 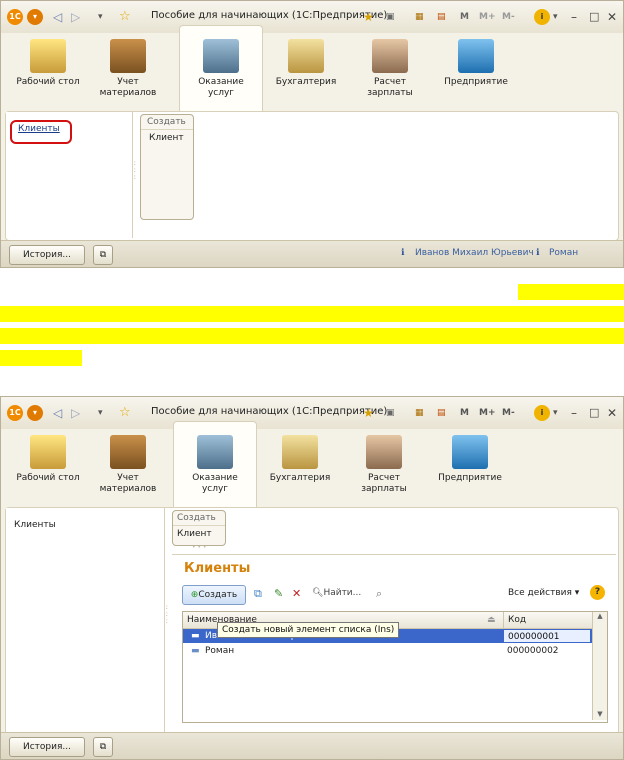 I want to click on navigation-panel: Клиенты :::, so click(x=87, y=620).